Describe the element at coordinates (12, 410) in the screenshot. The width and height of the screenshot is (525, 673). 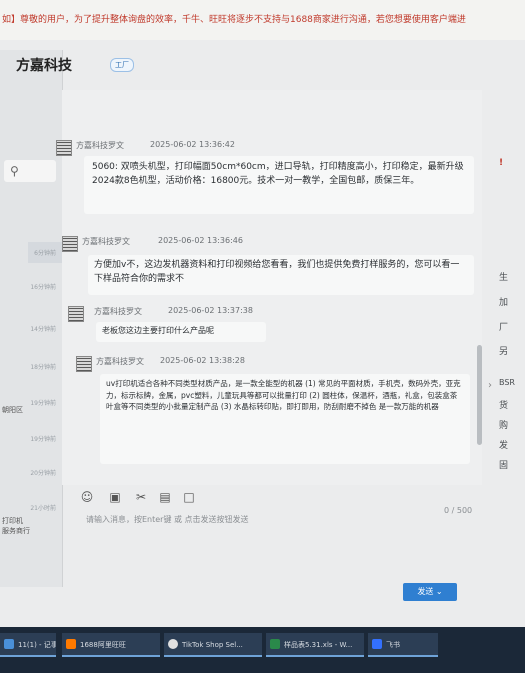
I see `conversation-preview: 朝阳区` at that location.